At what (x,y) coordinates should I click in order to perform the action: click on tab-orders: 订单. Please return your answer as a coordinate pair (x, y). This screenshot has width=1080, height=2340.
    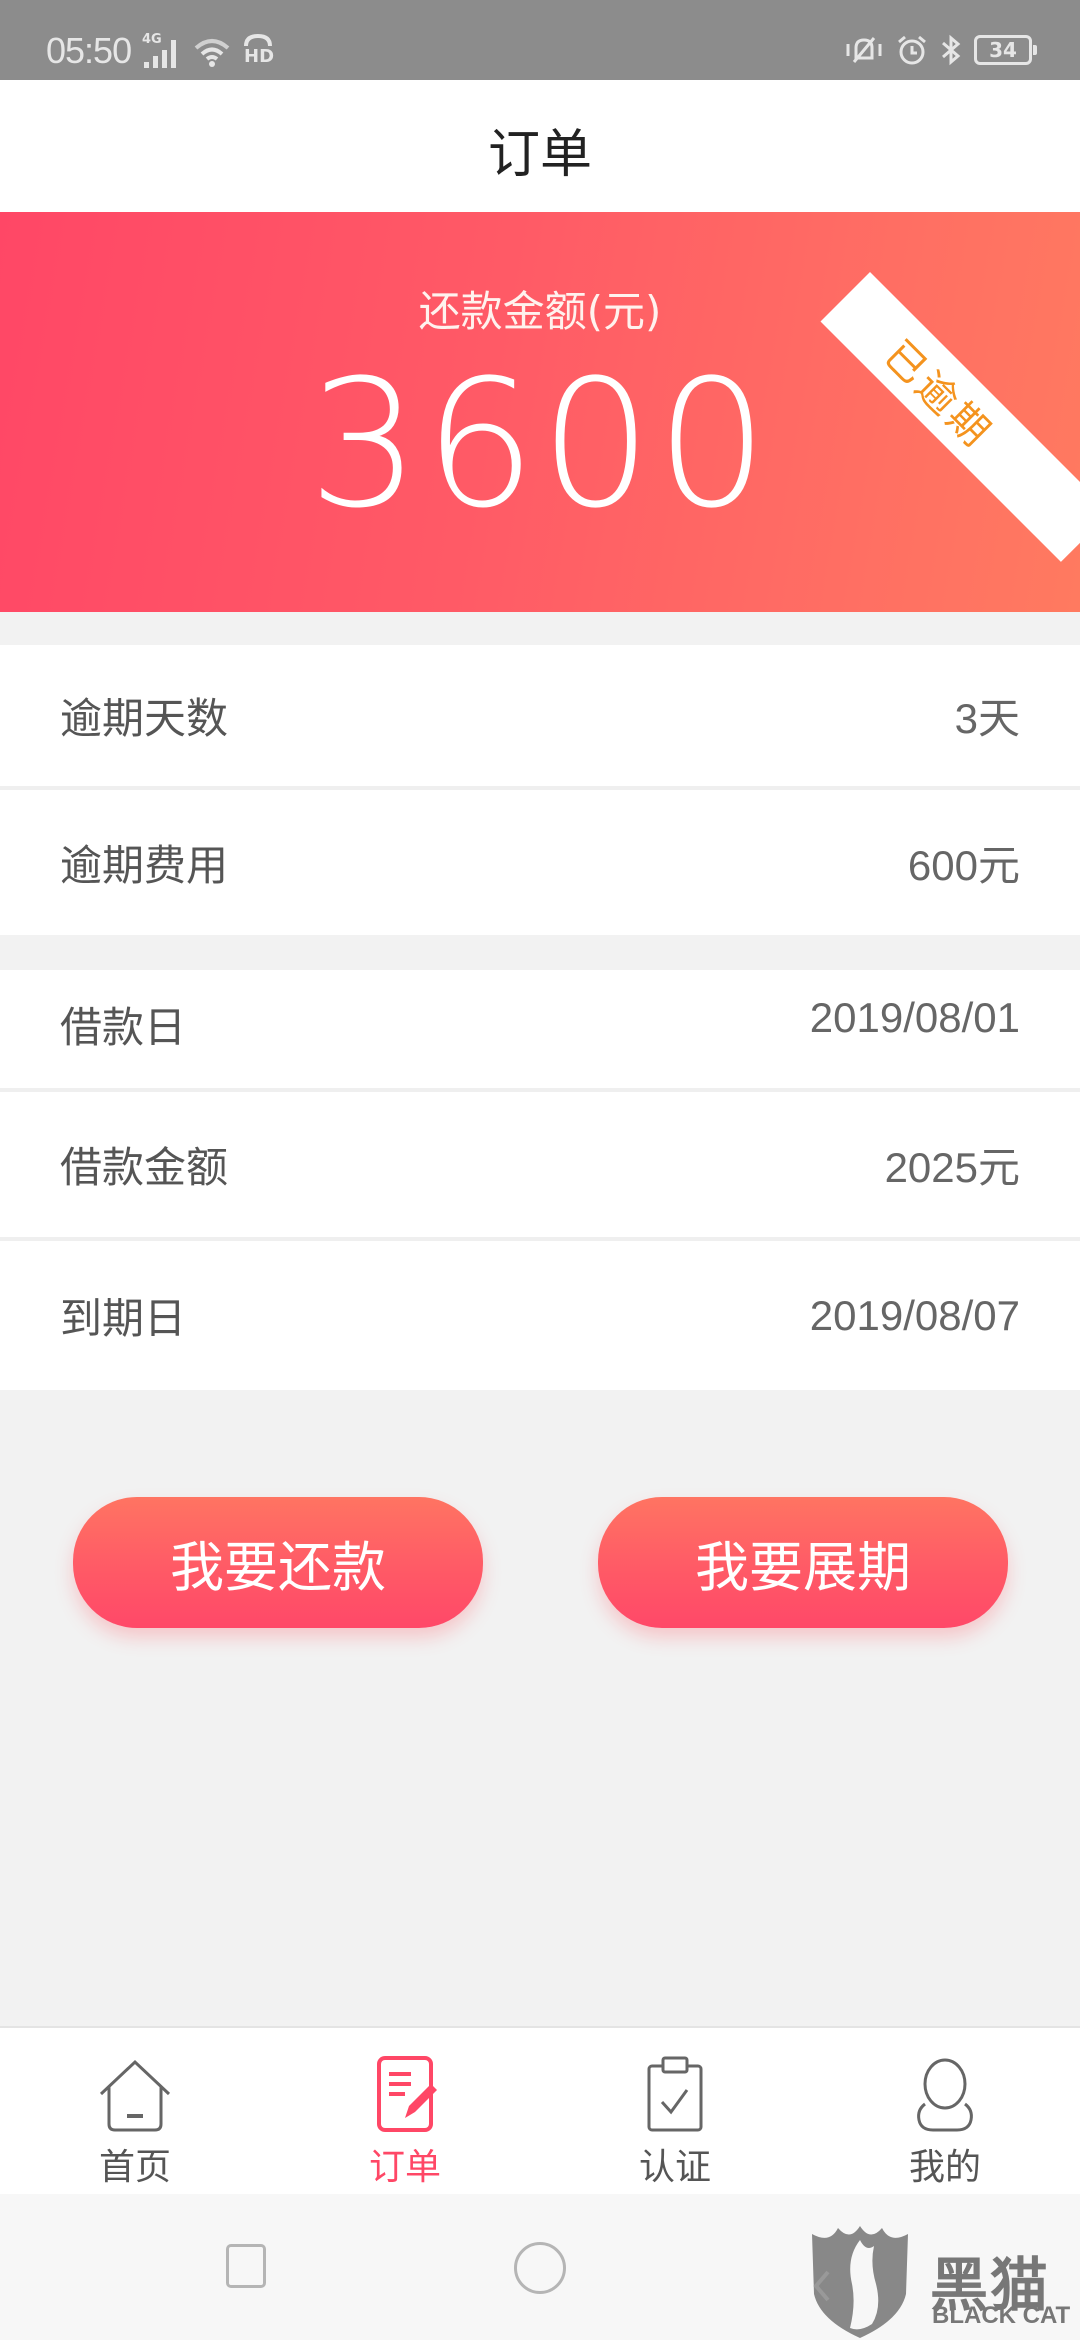
    Looking at the image, I should click on (405, 2111).